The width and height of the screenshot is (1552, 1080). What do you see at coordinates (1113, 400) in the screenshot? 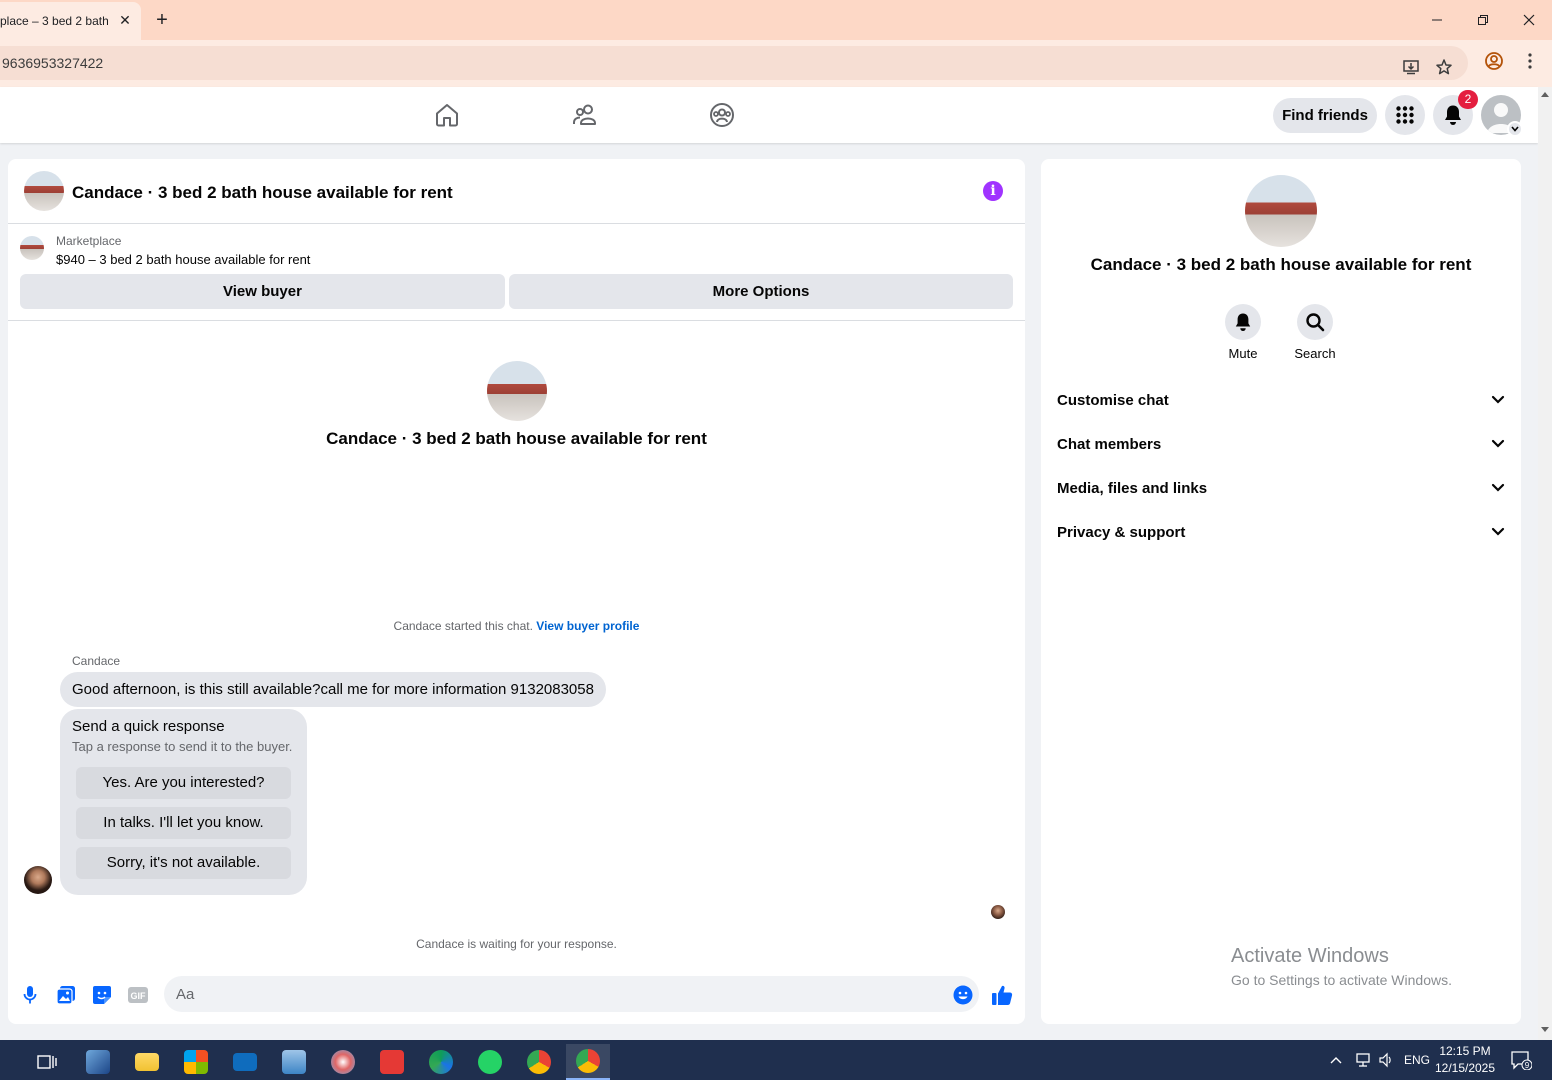
I see `section-label: Customise chat` at bounding box center [1113, 400].